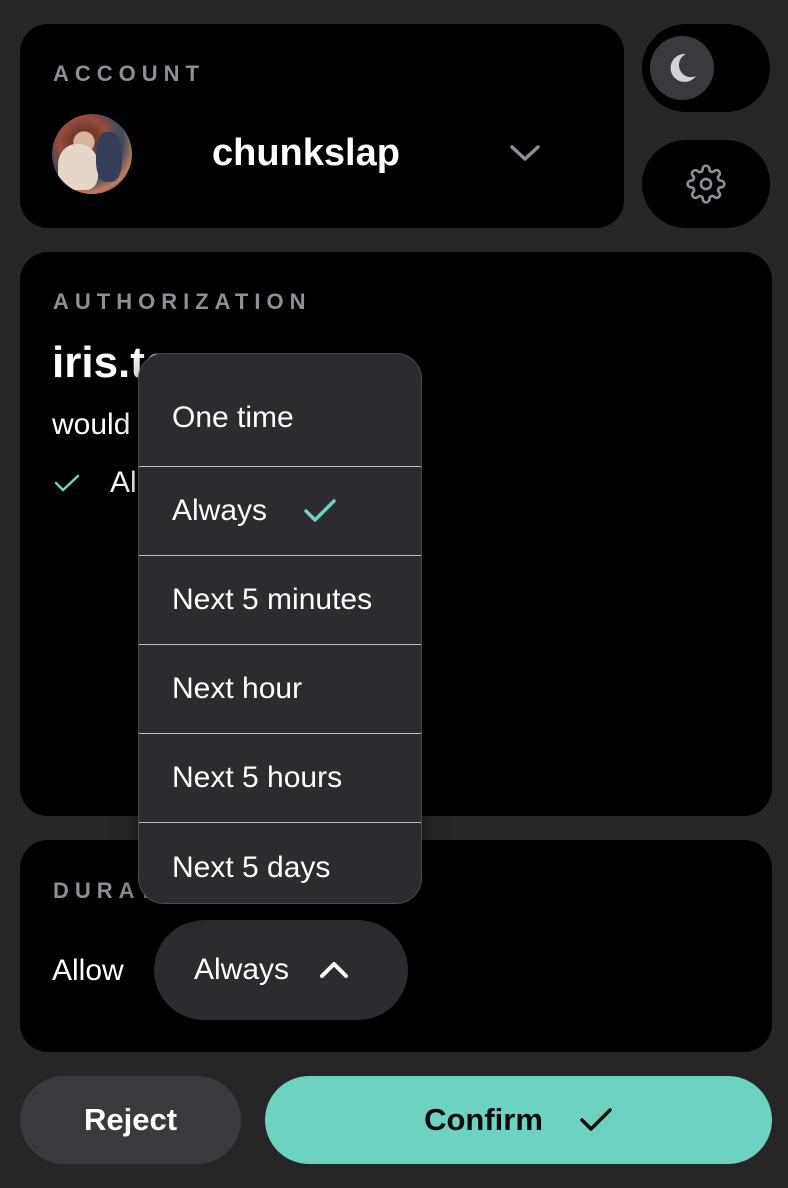 This screenshot has height=1188, width=788. I want to click on duration-option-one-time: One time, so click(280, 410).